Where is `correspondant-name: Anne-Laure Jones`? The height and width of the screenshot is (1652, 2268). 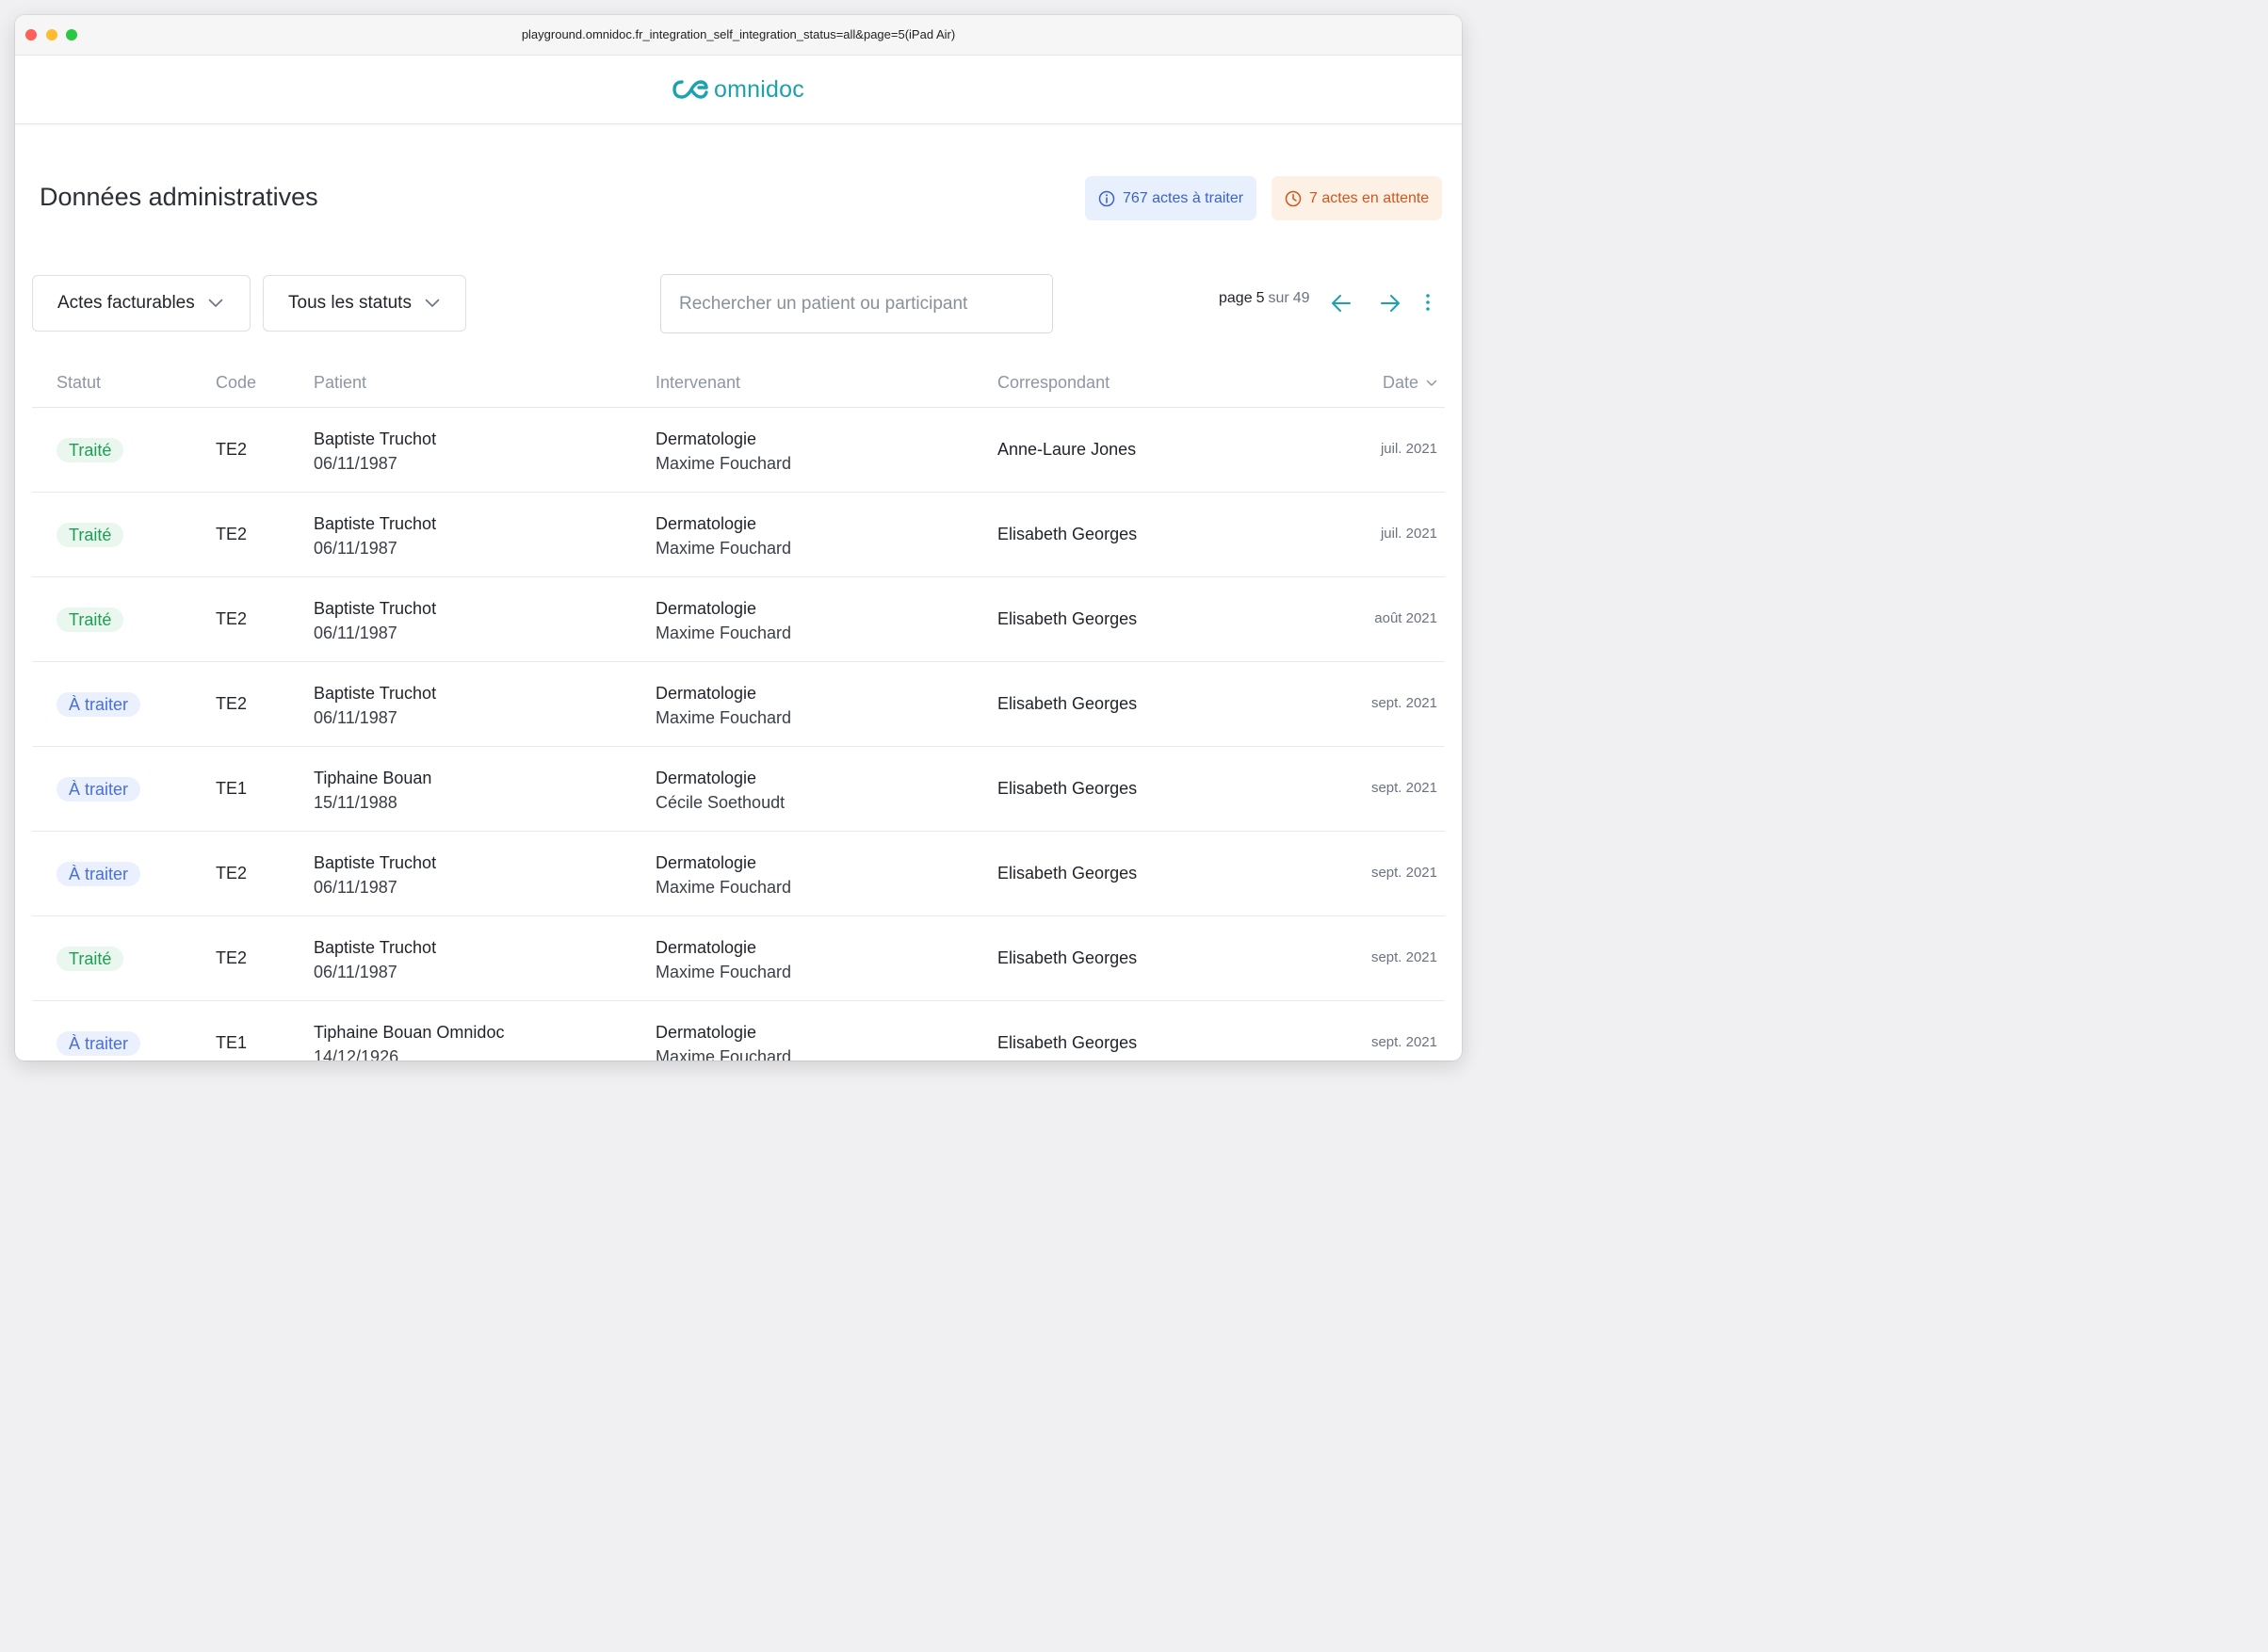 correspondant-name: Anne-Laure Jones is located at coordinates (1067, 450).